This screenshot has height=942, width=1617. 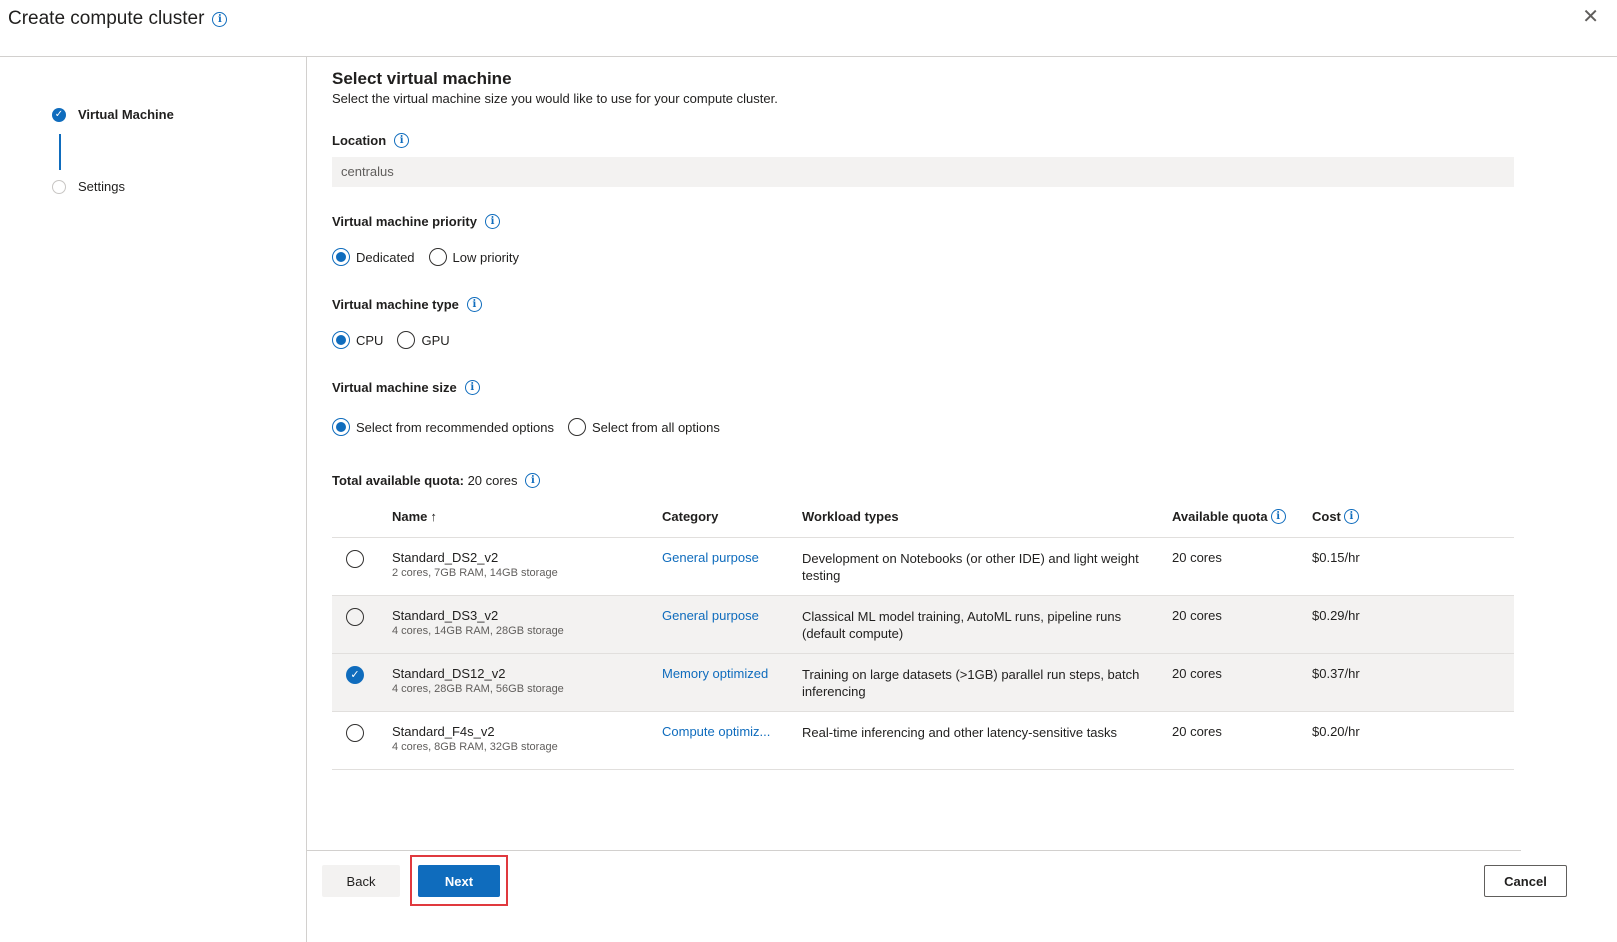 What do you see at coordinates (404, 221) in the screenshot?
I see `priority-label: Virtual machine priority` at bounding box center [404, 221].